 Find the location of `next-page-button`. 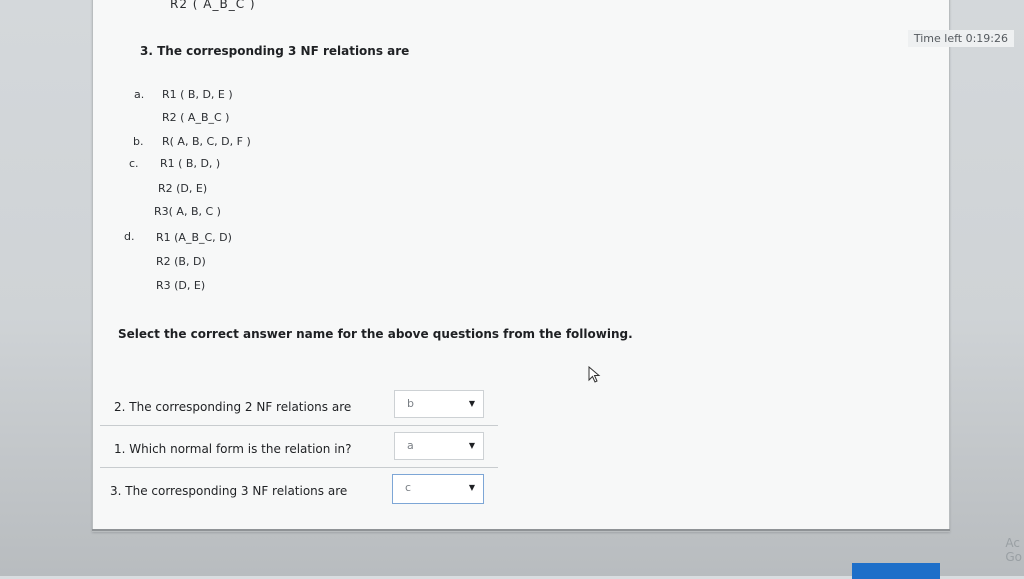

next-page-button is located at coordinates (896, 571).